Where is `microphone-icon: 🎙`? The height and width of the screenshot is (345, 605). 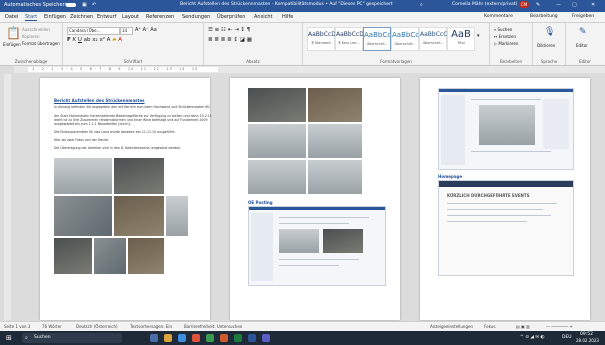
microphone-icon: 🎙 is located at coordinates (549, 32).